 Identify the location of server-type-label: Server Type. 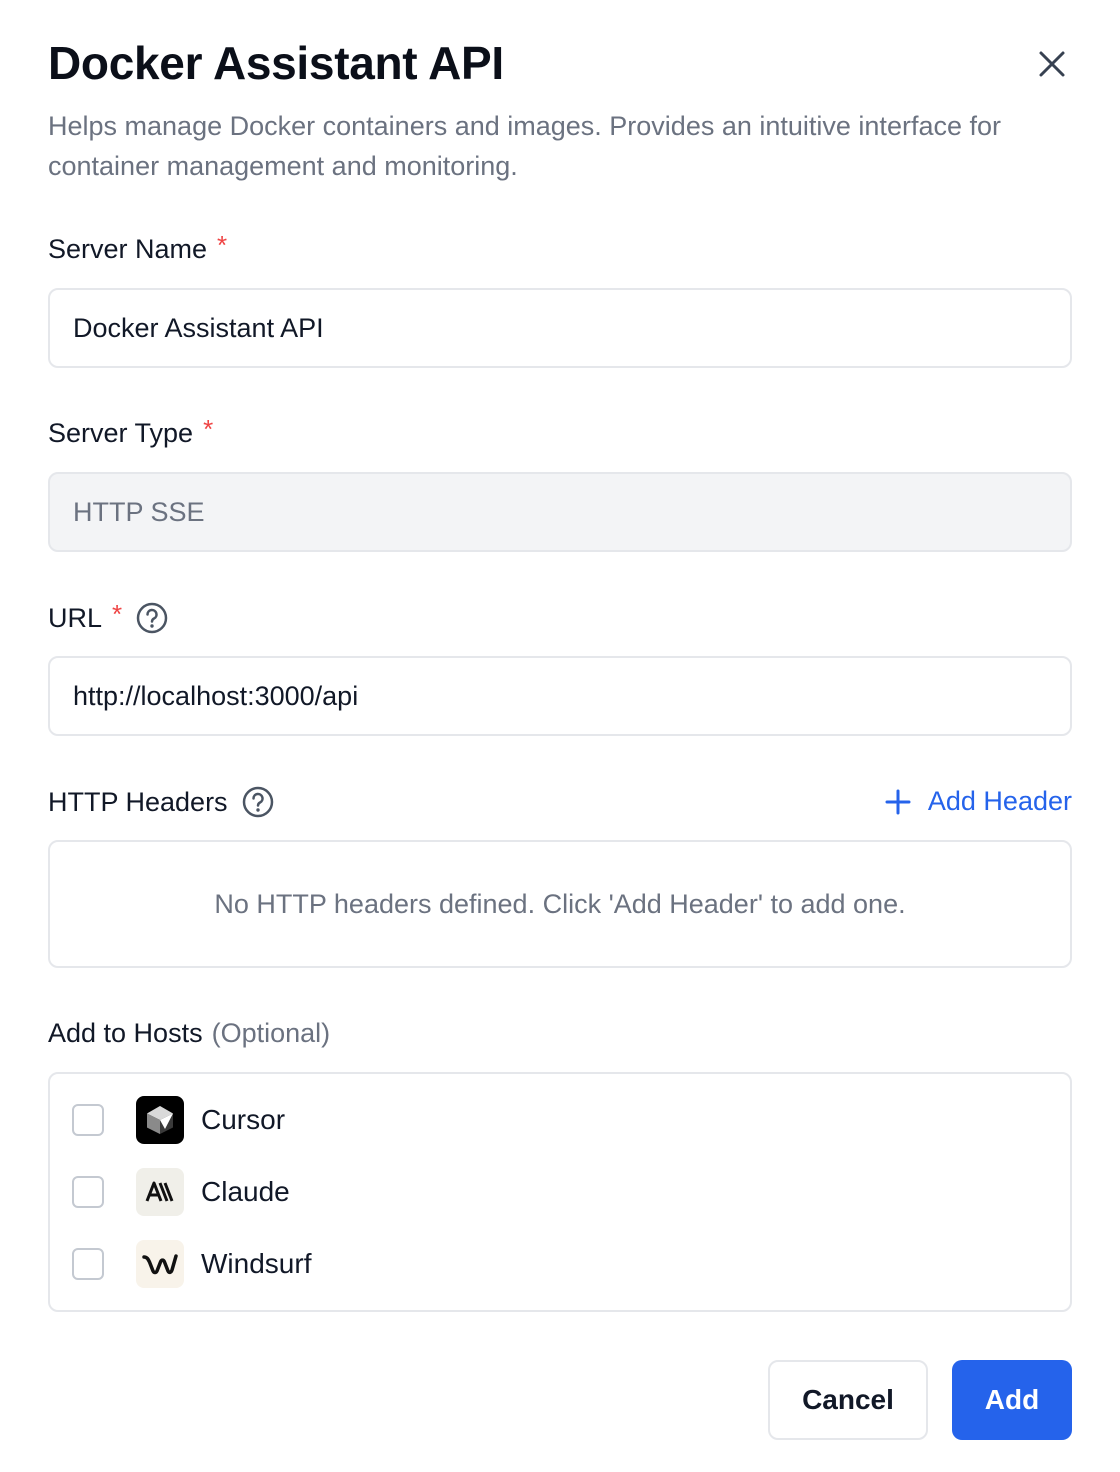
(121, 433).